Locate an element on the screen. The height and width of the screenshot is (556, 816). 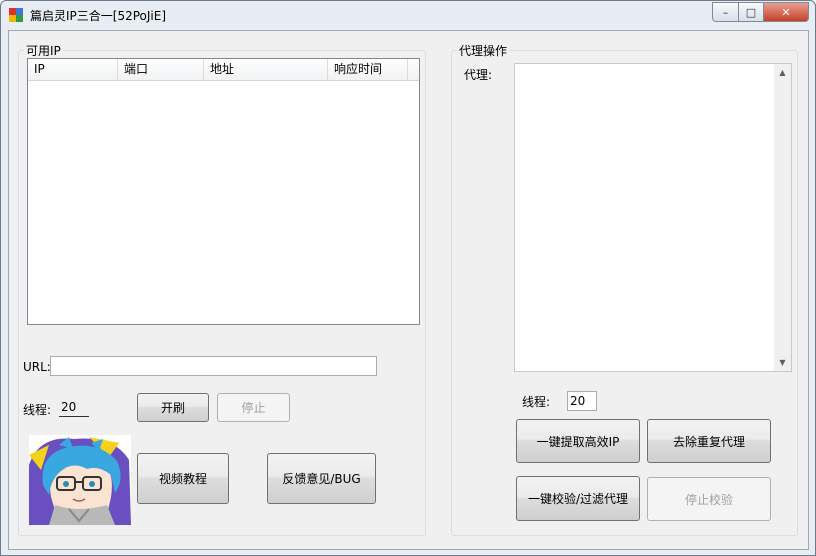
stop-verify-button: 停止校验 is located at coordinates (709, 499).